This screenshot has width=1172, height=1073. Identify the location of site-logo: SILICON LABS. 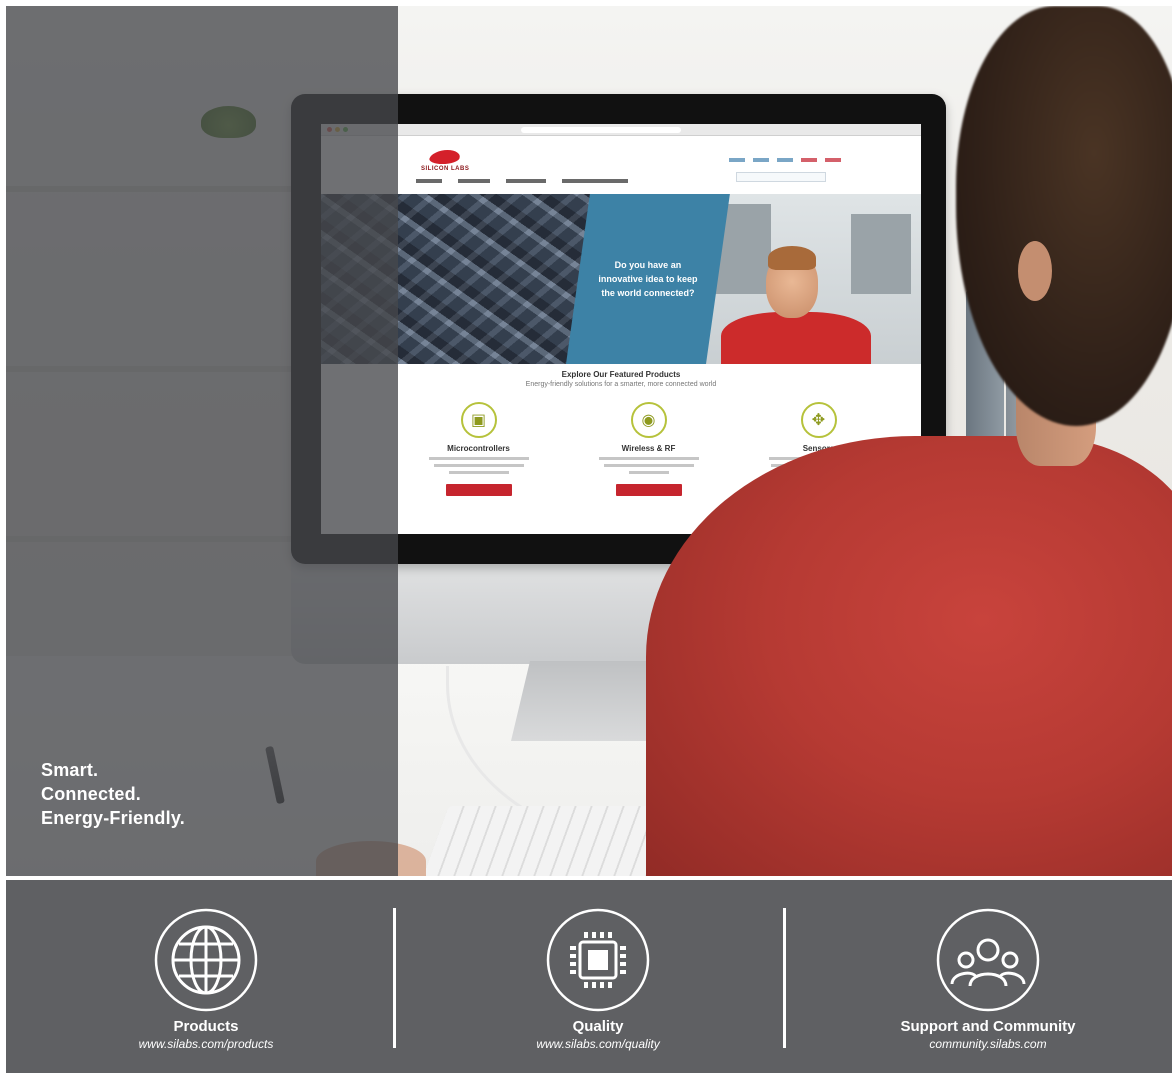
(445, 161).